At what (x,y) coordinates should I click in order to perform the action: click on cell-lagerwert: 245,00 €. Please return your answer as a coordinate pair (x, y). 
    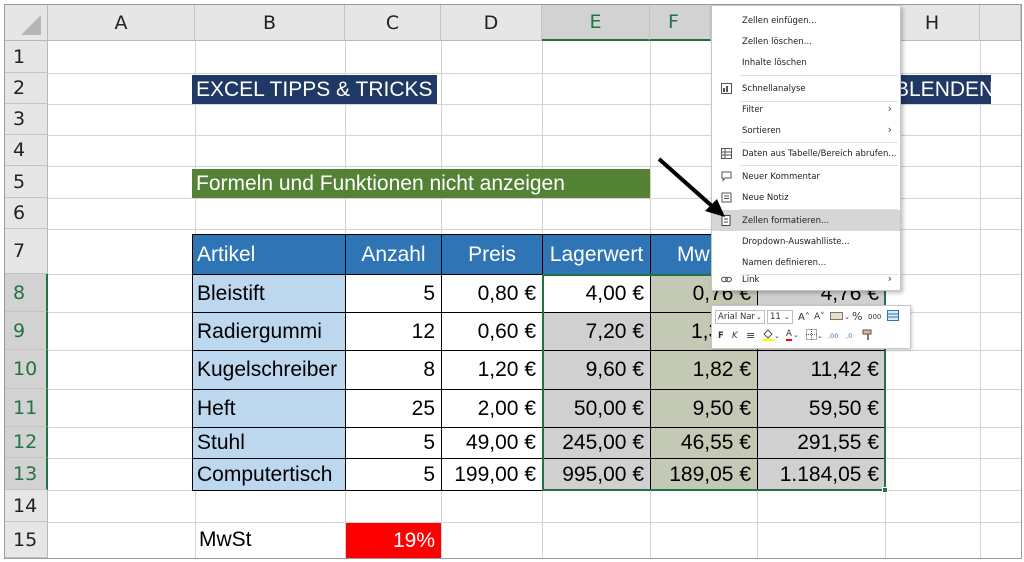
    Looking at the image, I should click on (596, 443).